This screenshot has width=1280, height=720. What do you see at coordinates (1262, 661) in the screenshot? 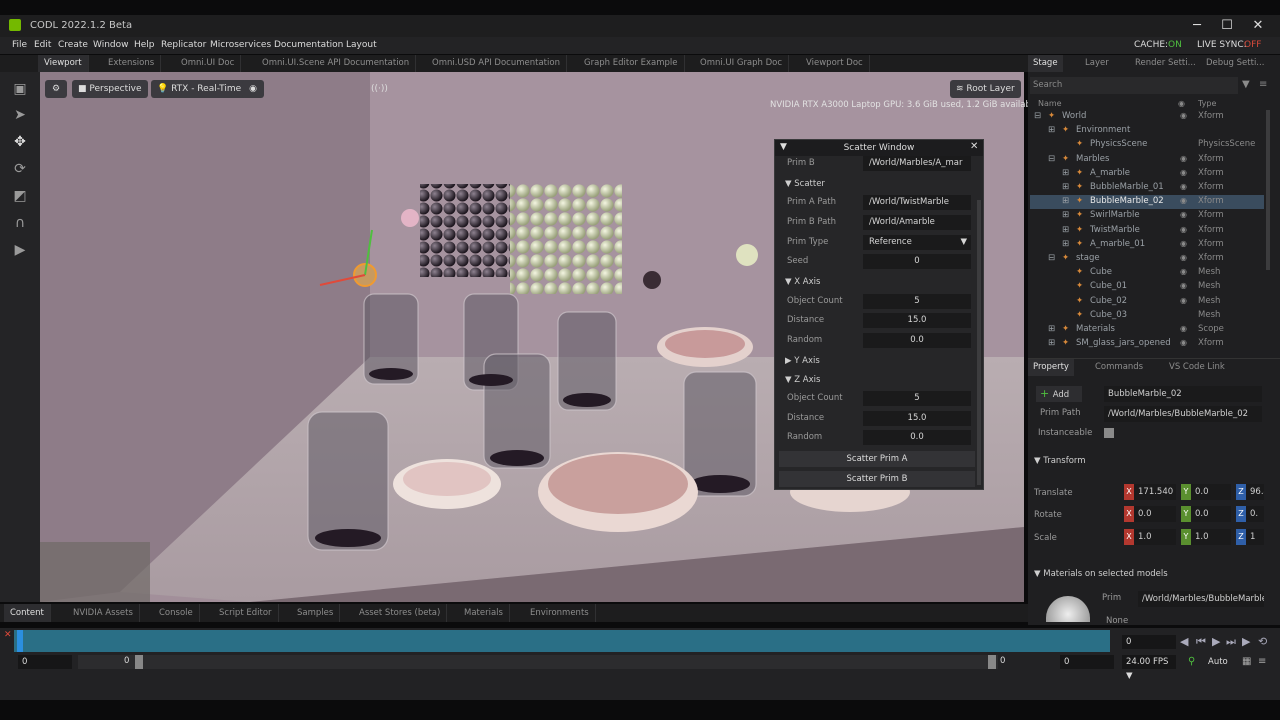
I see `timeline-menu-icon: ≡` at bounding box center [1262, 661].